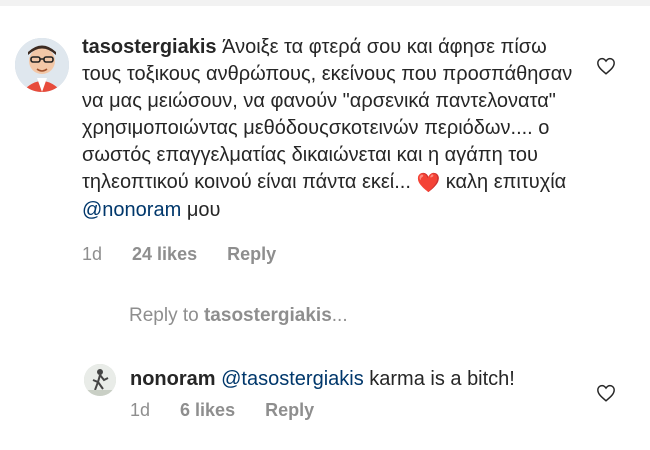 The height and width of the screenshot is (450, 650). Describe the element at coordinates (267, 315) in the screenshot. I see `reply-to-name: tasostergiakis` at that location.